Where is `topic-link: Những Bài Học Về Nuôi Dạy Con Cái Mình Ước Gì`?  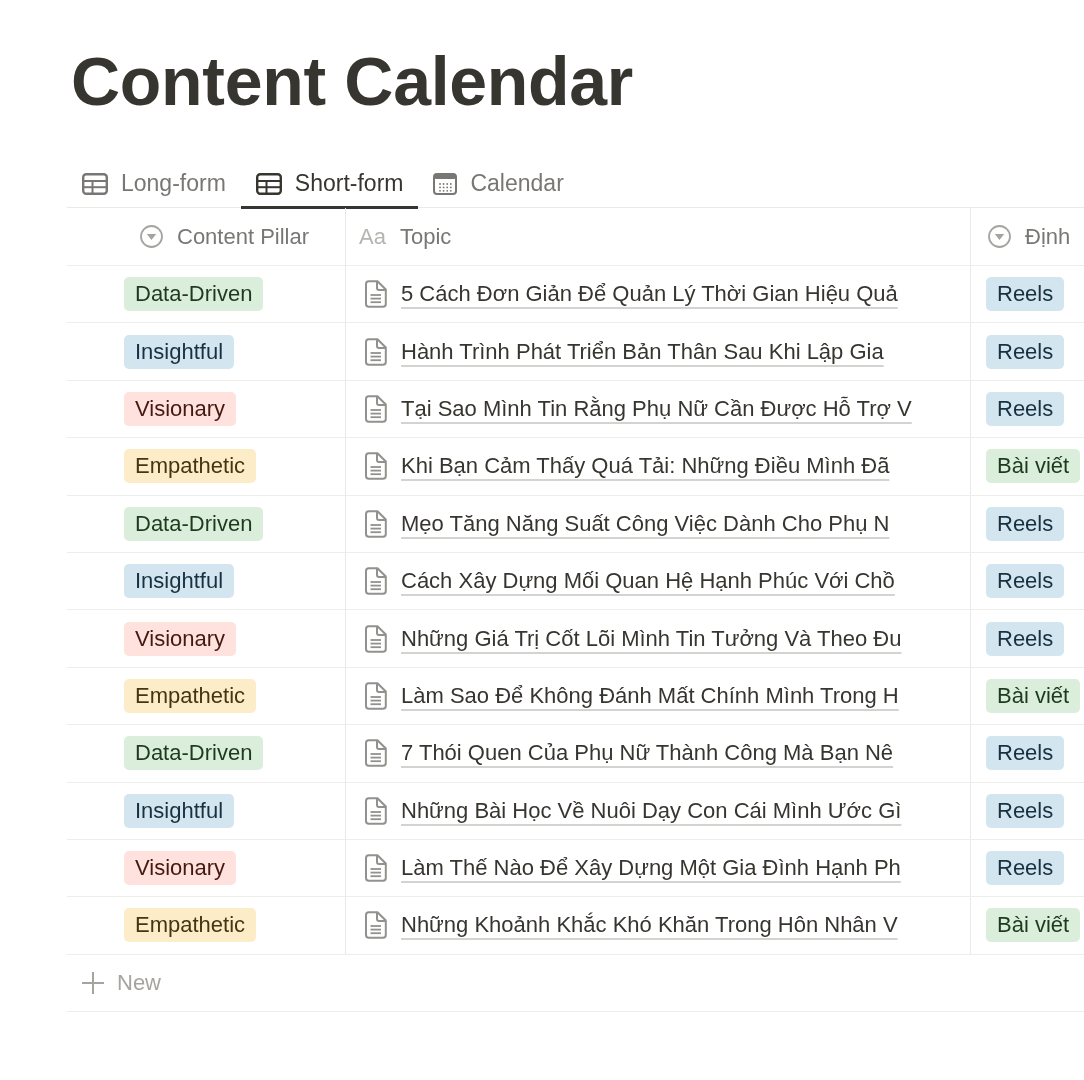
topic-link: Những Bài Học Về Nuôi Dạy Con Cái Mình Ước Gì is located at coordinates (651, 810).